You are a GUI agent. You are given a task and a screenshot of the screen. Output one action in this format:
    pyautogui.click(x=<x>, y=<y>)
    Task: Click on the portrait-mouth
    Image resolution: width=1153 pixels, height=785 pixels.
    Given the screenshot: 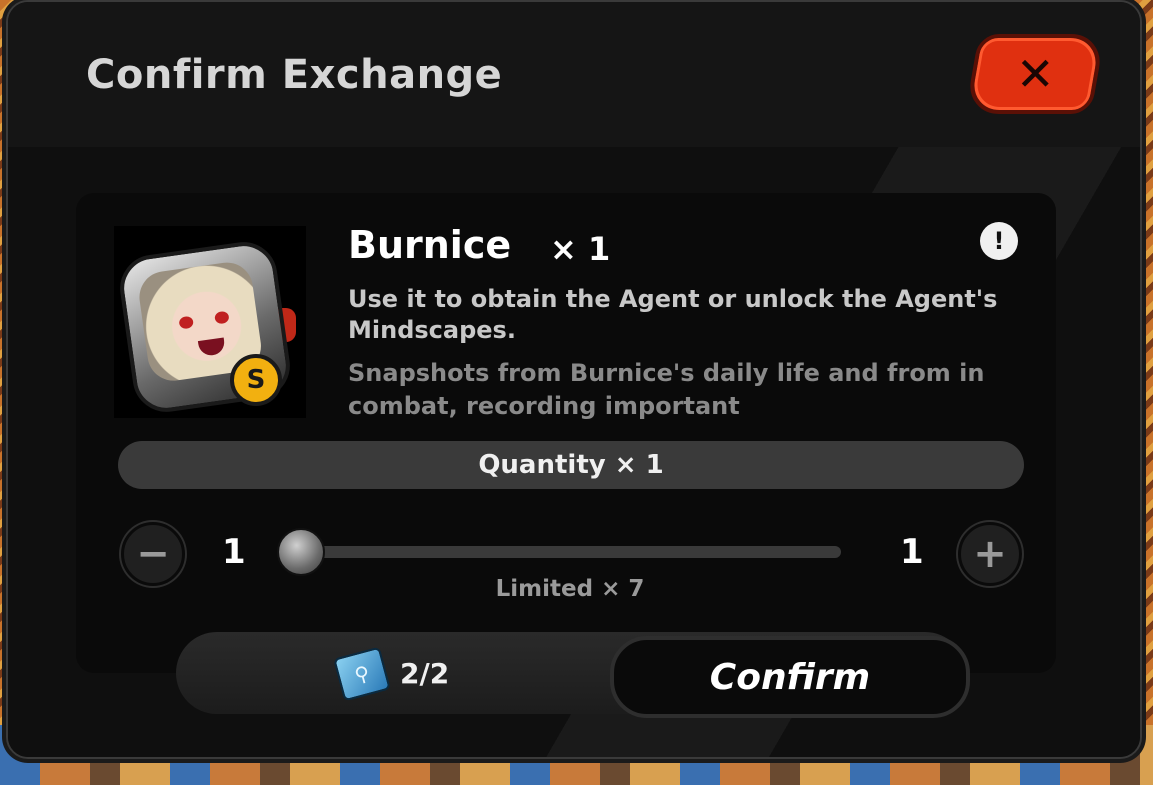 What is the action you would take?
    pyautogui.click(x=211, y=347)
    